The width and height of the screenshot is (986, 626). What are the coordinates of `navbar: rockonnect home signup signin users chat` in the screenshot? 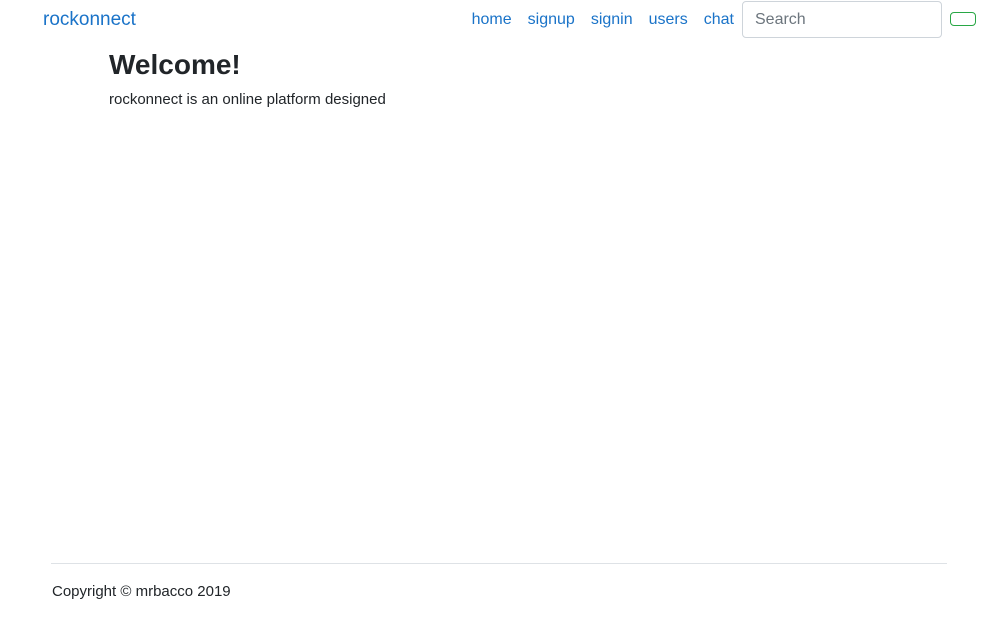 It's located at (493, 20).